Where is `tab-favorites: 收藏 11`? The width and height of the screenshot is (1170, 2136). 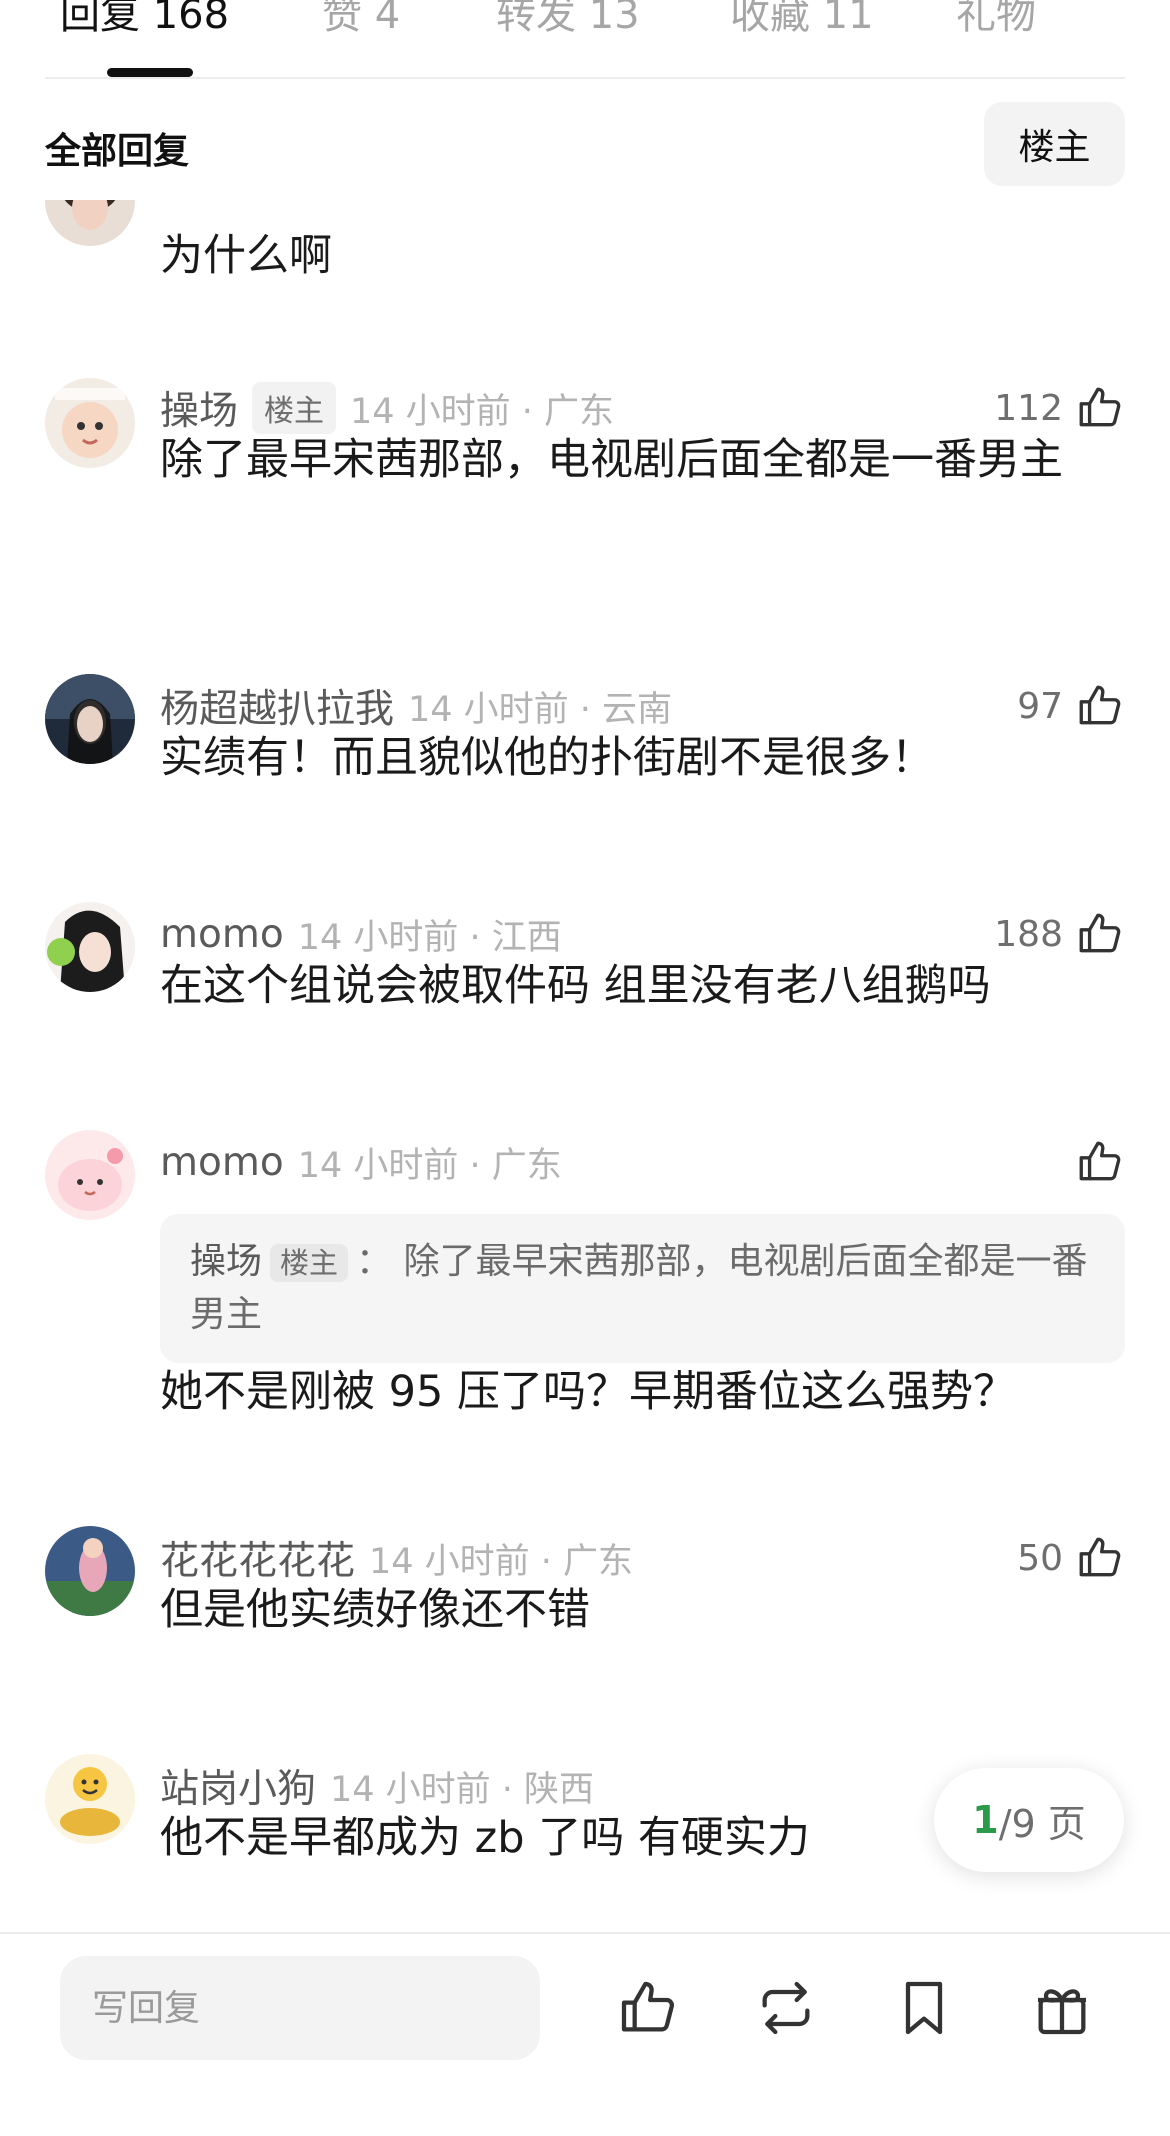
tab-favorites: 收藏 11 is located at coordinates (802, 20).